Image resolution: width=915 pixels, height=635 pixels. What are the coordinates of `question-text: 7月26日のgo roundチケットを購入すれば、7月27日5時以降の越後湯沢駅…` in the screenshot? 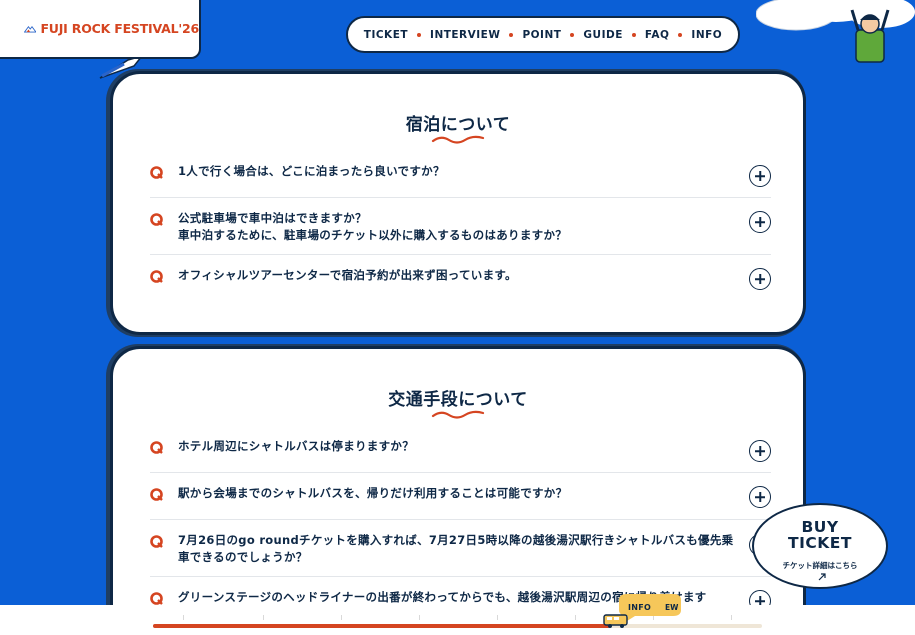 It's located at (456, 548).